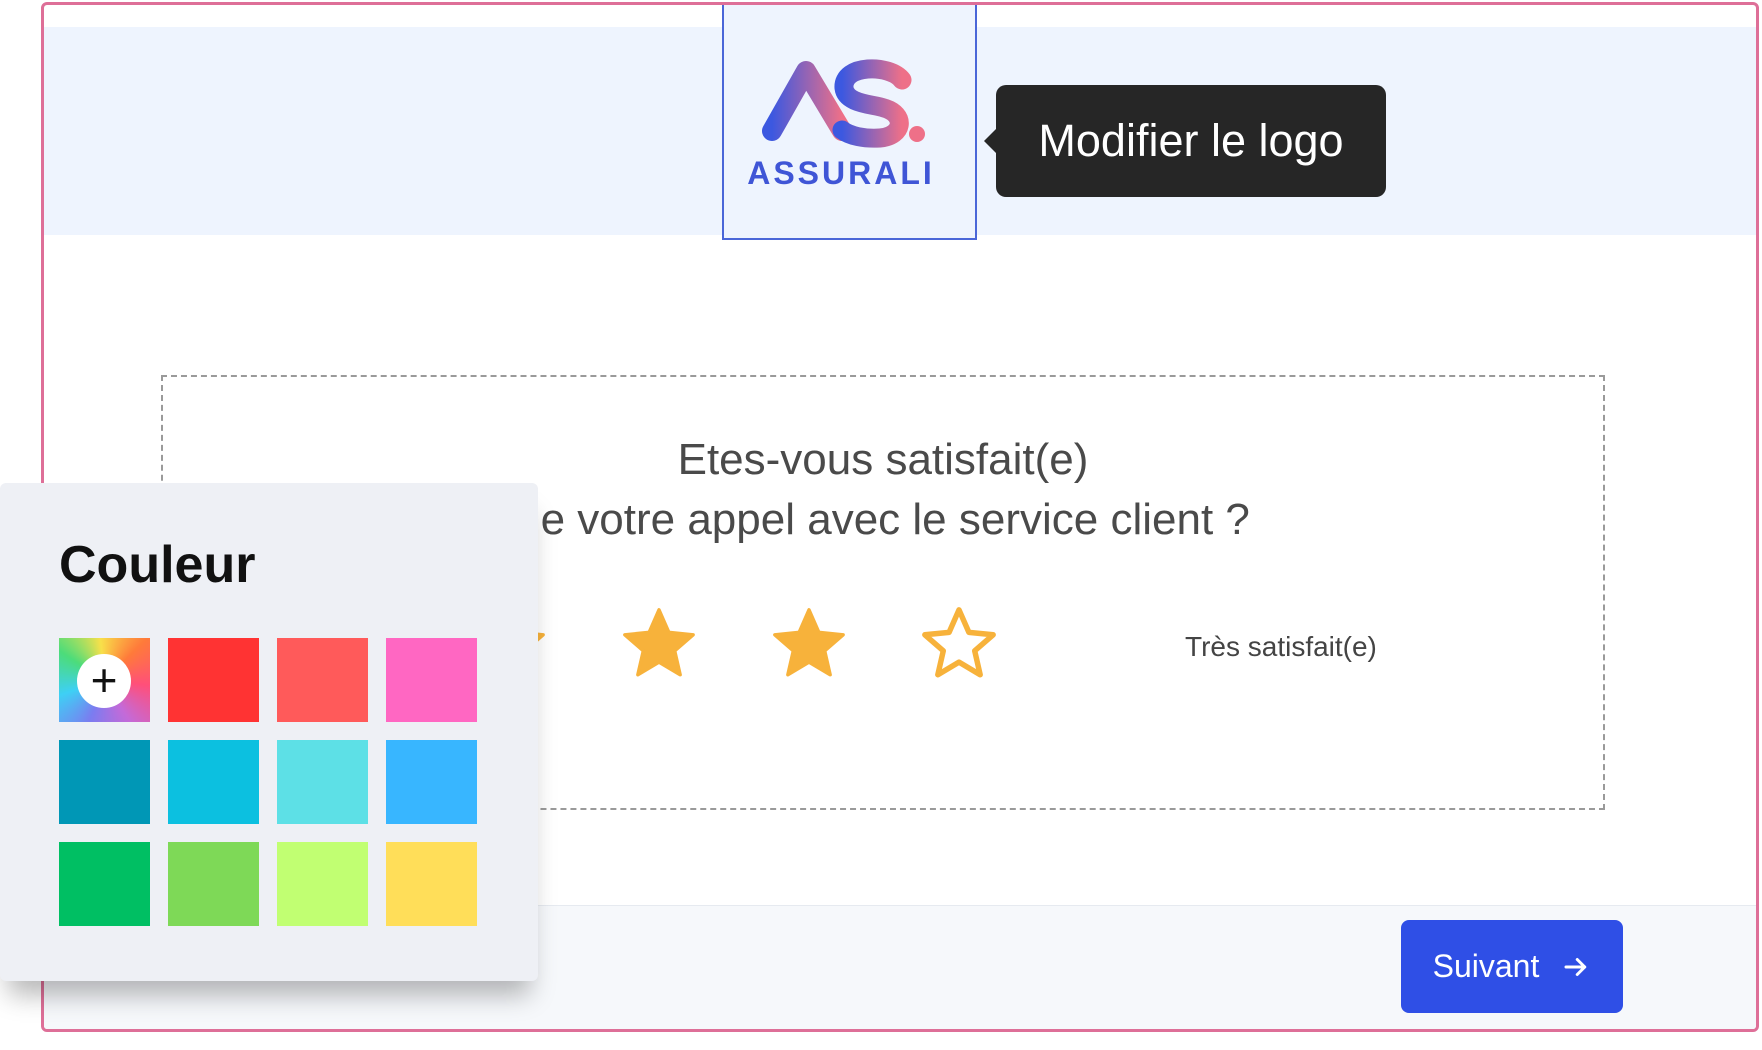 The image size is (1762, 1050). Describe the element at coordinates (1281, 646) in the screenshot. I see `rating-max-label: Très satisfait(e)` at that location.